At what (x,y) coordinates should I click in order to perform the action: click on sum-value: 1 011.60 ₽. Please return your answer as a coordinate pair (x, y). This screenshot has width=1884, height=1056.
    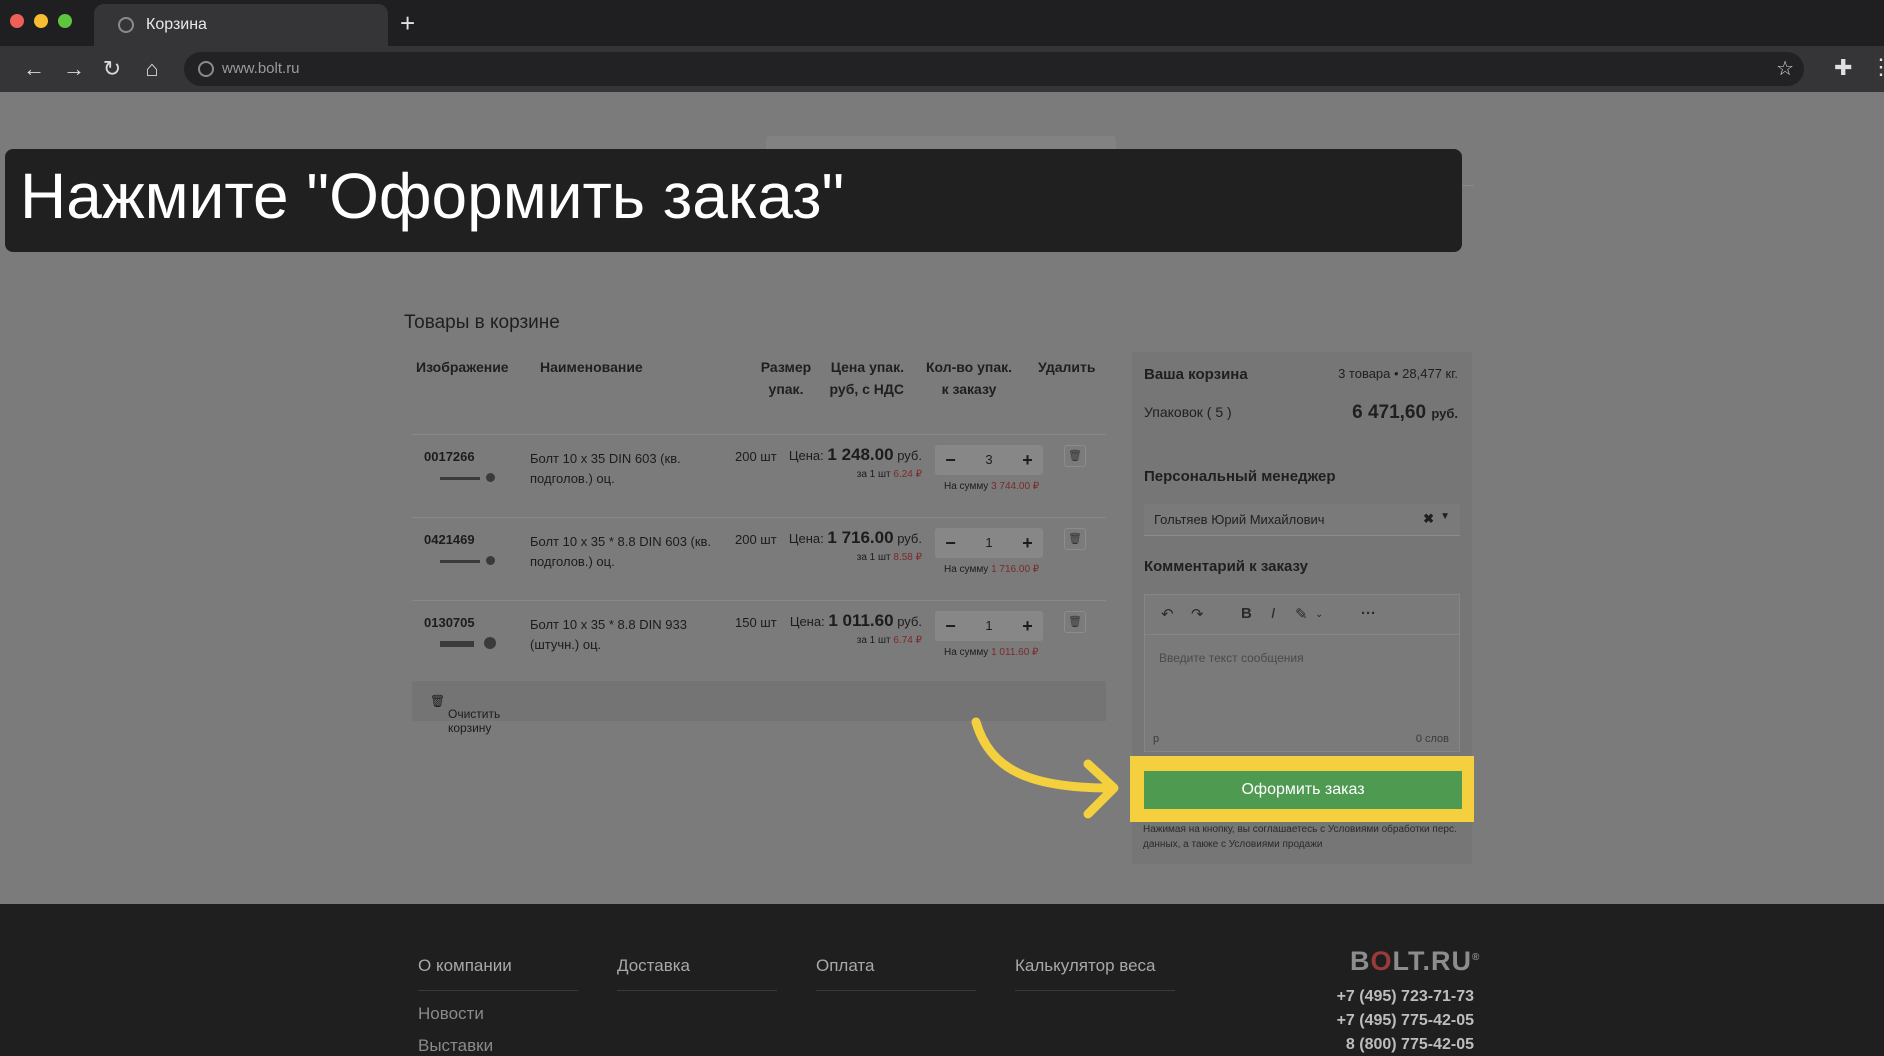
    Looking at the image, I should click on (1015, 652).